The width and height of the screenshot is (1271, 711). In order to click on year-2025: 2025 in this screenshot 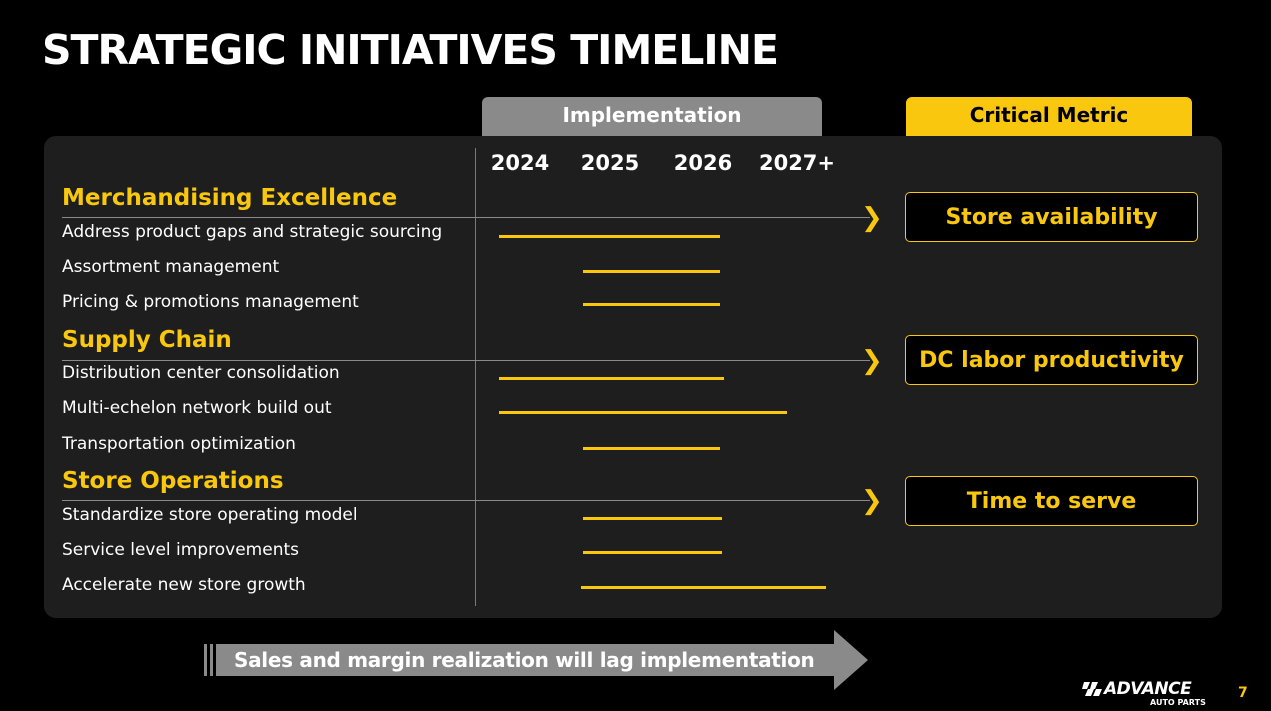, I will do `click(610, 163)`.